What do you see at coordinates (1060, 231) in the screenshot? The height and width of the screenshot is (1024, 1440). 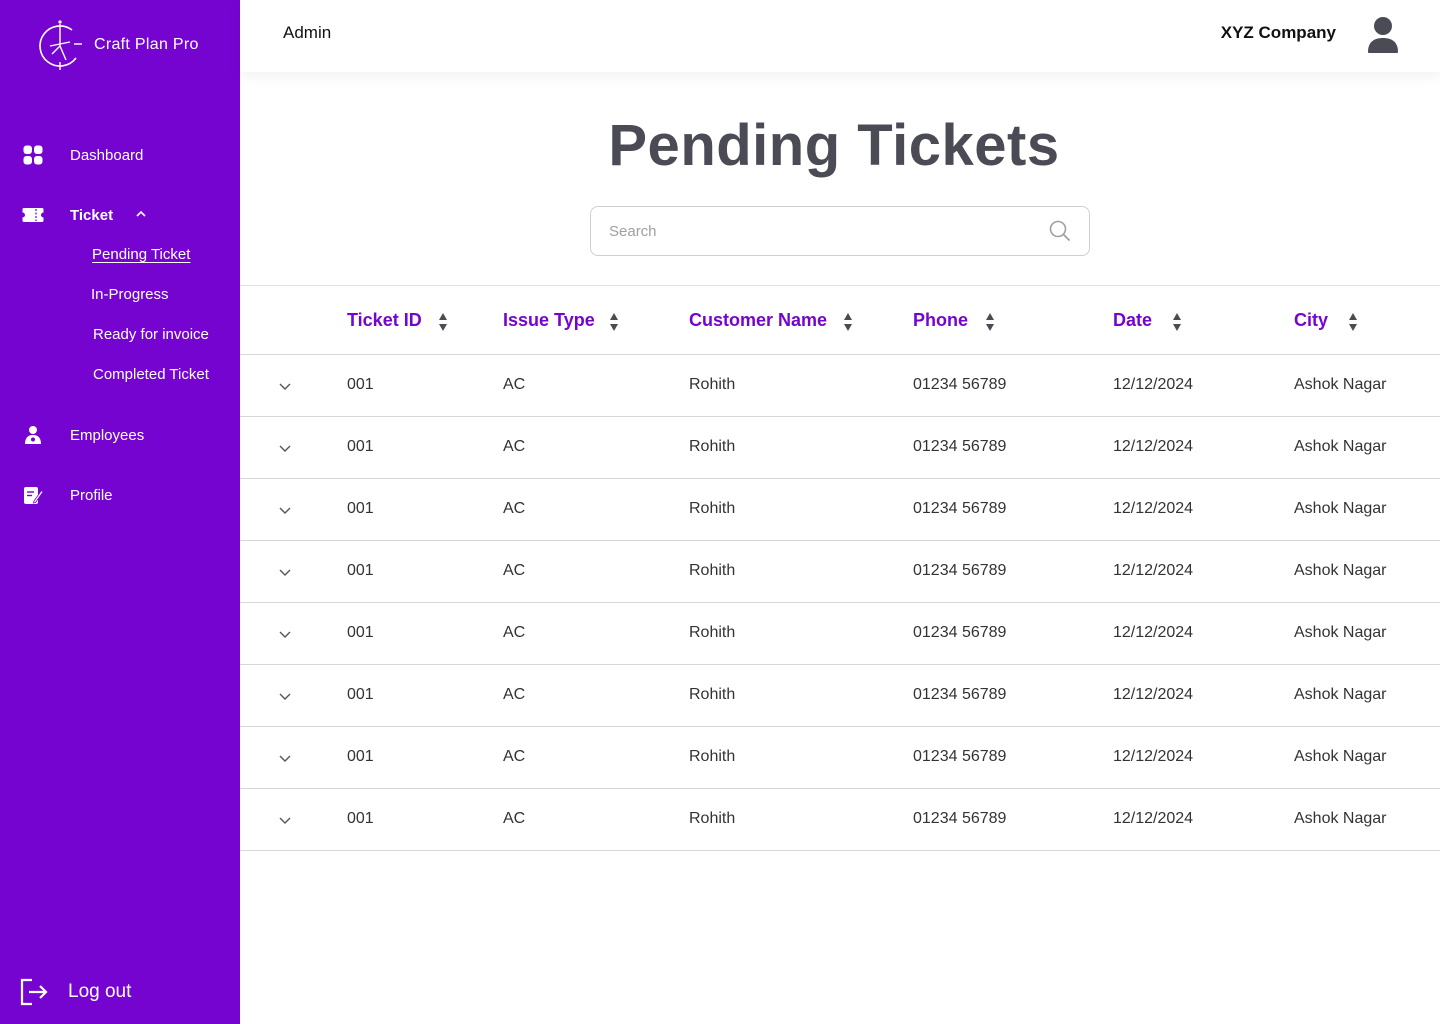 I see `search-icon` at bounding box center [1060, 231].